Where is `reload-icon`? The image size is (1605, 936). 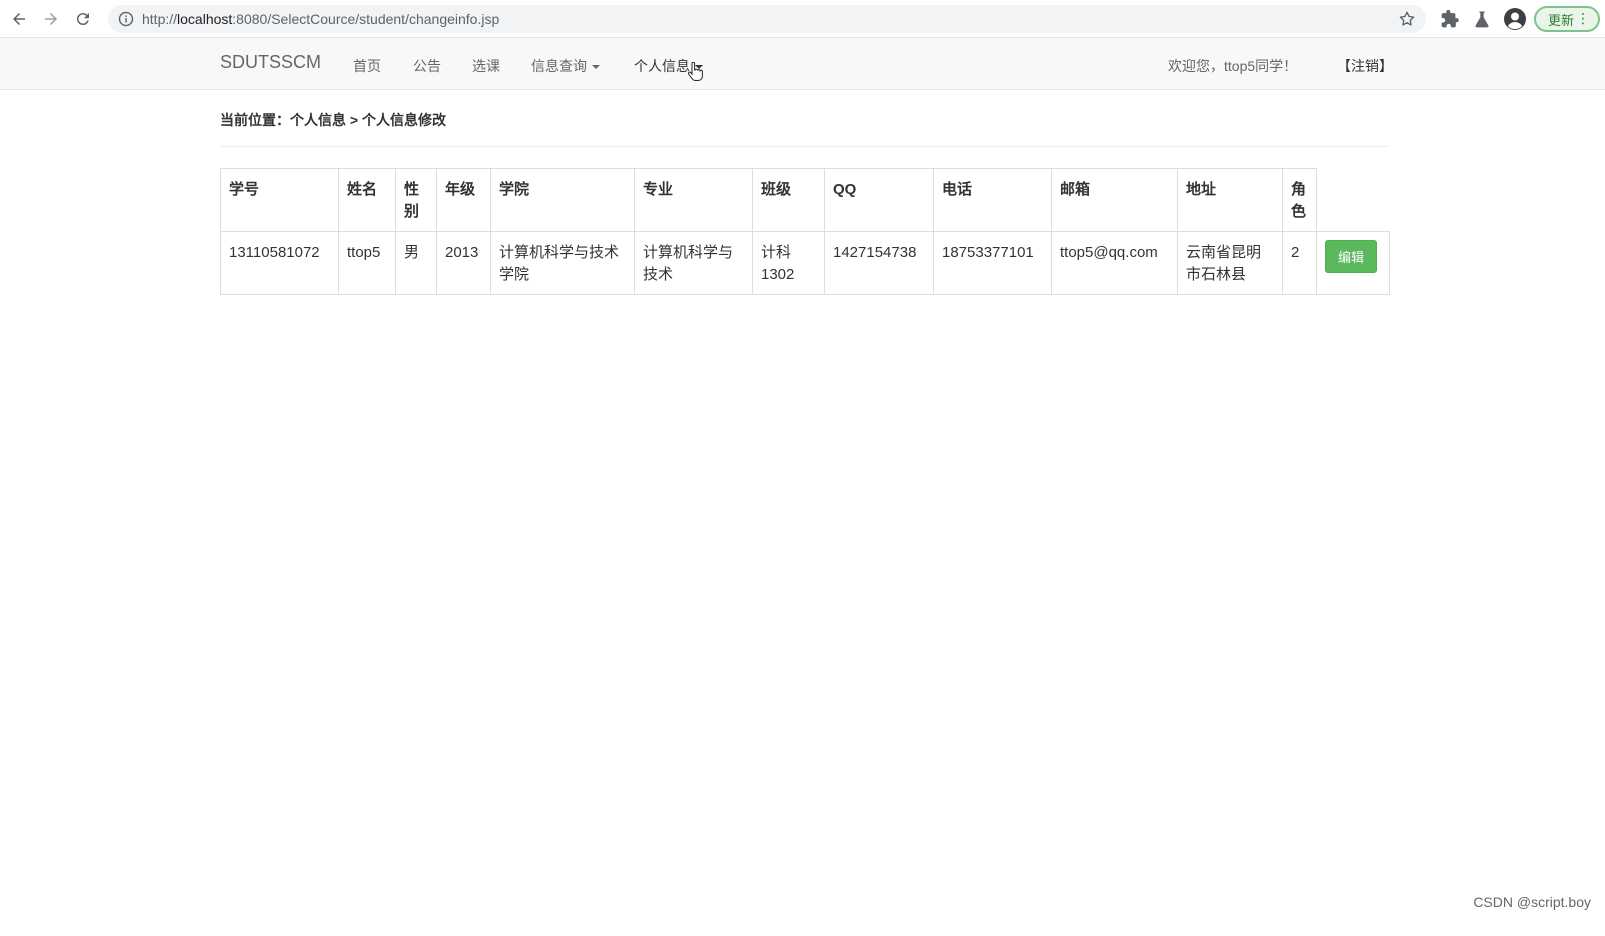 reload-icon is located at coordinates (83, 19).